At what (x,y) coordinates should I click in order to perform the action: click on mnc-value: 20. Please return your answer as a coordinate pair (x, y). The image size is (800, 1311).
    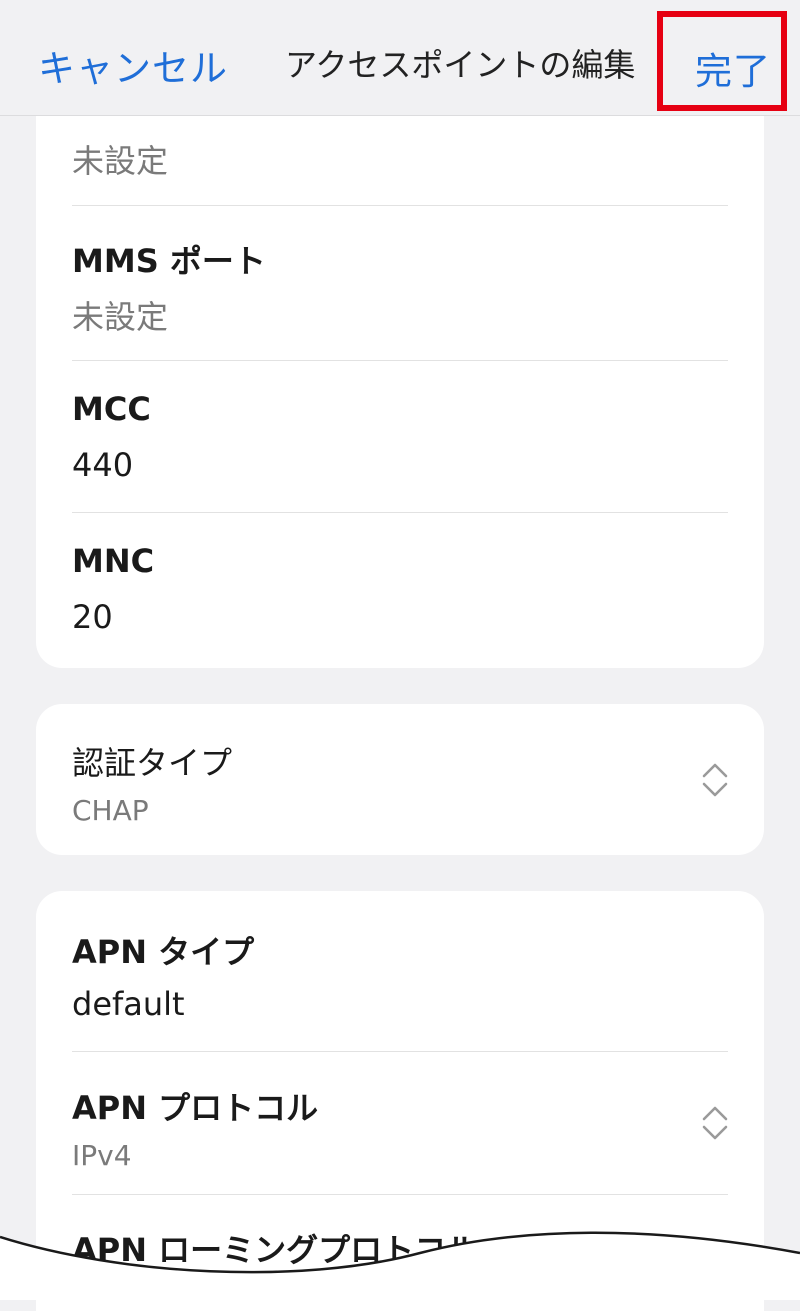
    Looking at the image, I should click on (92, 617).